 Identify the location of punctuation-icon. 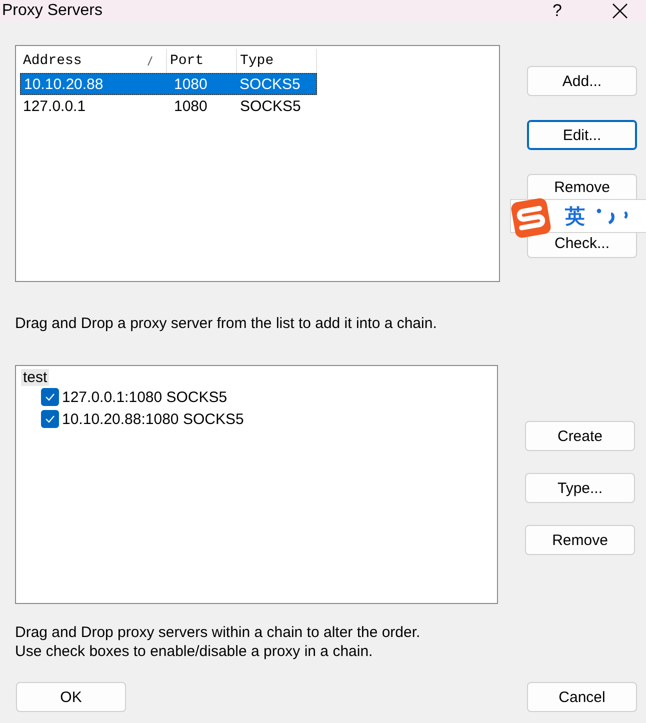
(612, 216).